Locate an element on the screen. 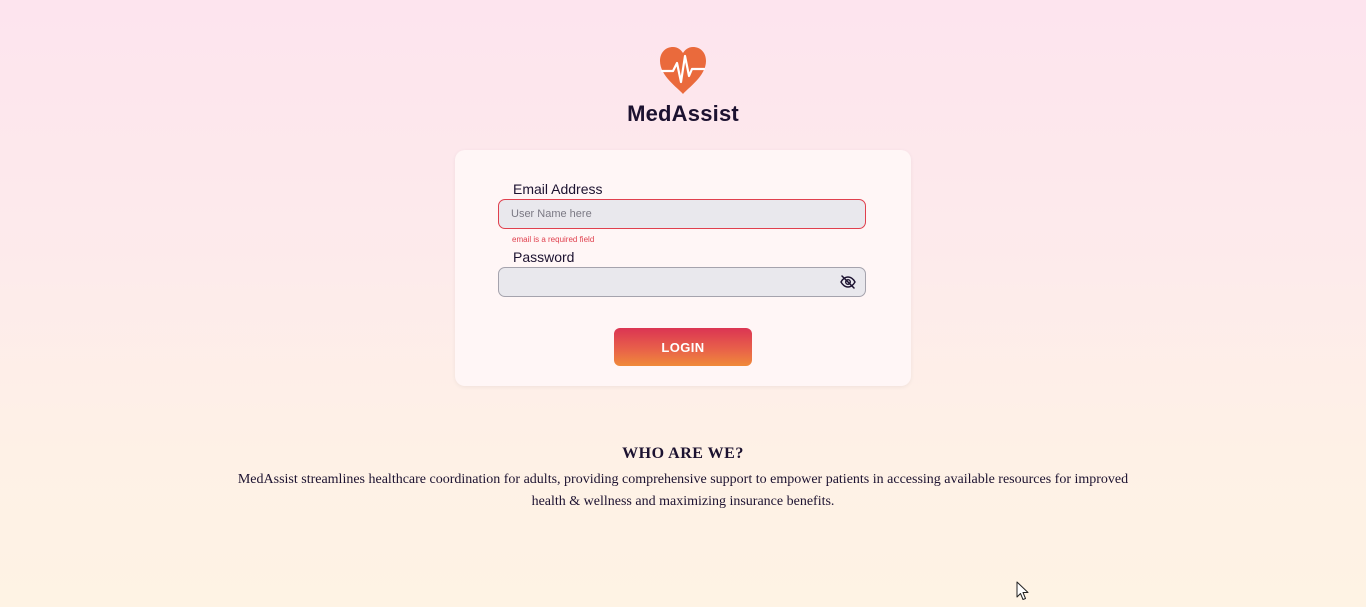  email-field is located at coordinates (671, 214).